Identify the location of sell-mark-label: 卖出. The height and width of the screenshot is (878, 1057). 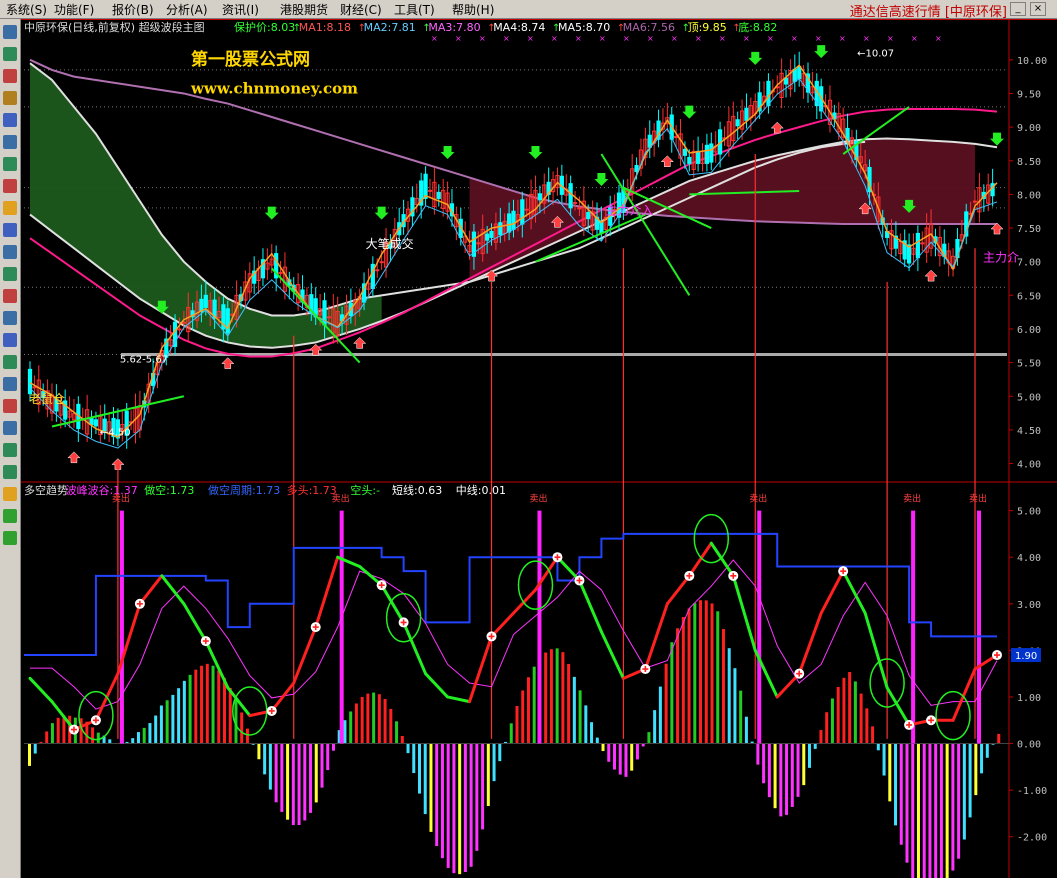
(341, 498).